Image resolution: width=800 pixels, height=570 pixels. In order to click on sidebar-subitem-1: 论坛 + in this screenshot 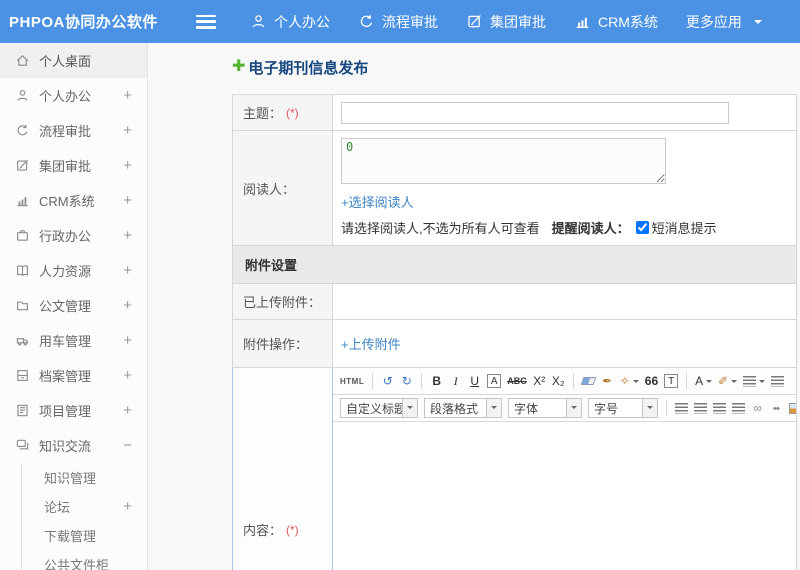, I will do `click(84, 506)`.